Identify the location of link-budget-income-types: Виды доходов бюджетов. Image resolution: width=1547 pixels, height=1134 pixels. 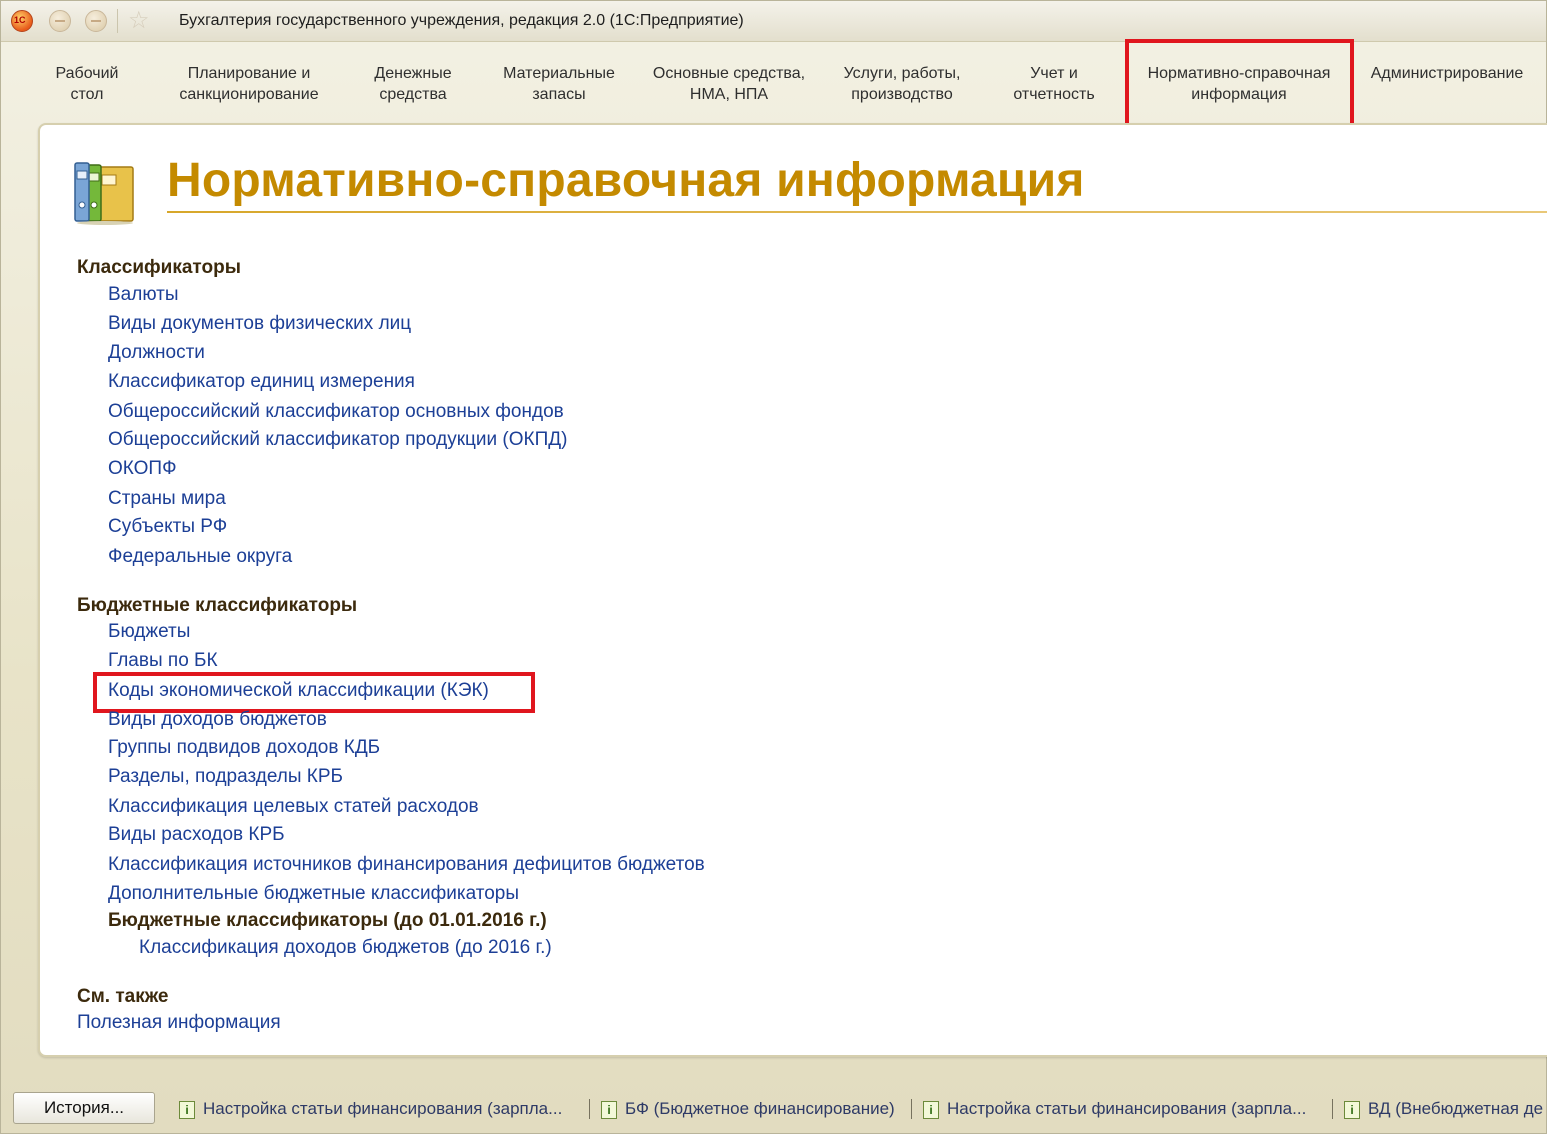
(217, 720).